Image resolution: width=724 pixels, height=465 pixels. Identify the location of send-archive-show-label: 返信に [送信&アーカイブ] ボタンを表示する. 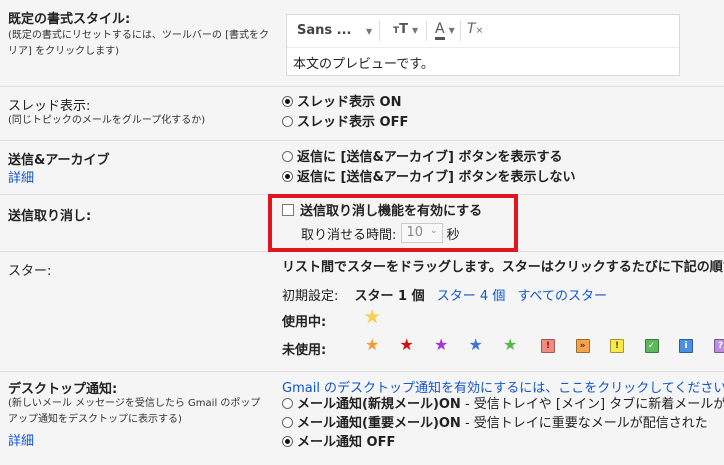
(430, 157).